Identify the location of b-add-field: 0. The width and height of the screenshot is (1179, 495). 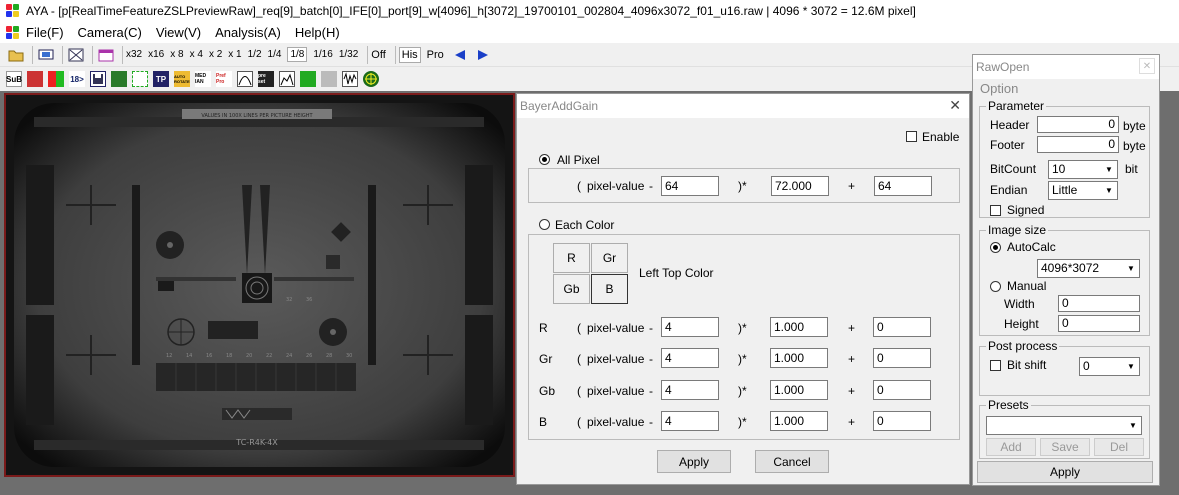
(902, 421).